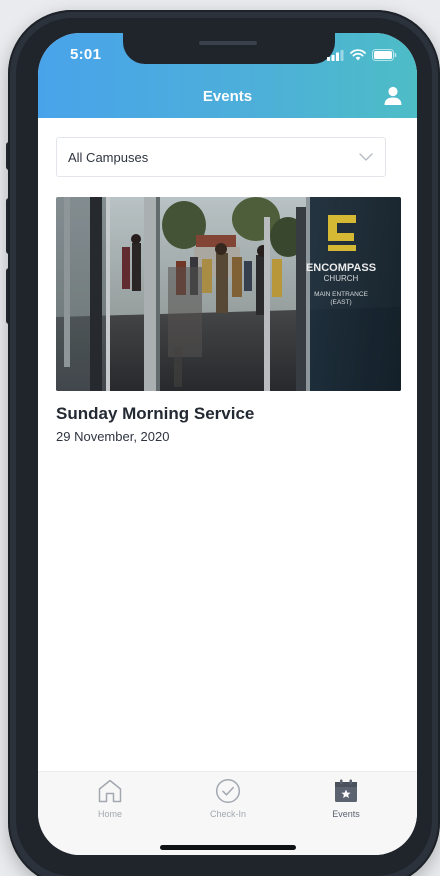  I want to click on tab-check-in-label: Check-In, so click(227, 814).